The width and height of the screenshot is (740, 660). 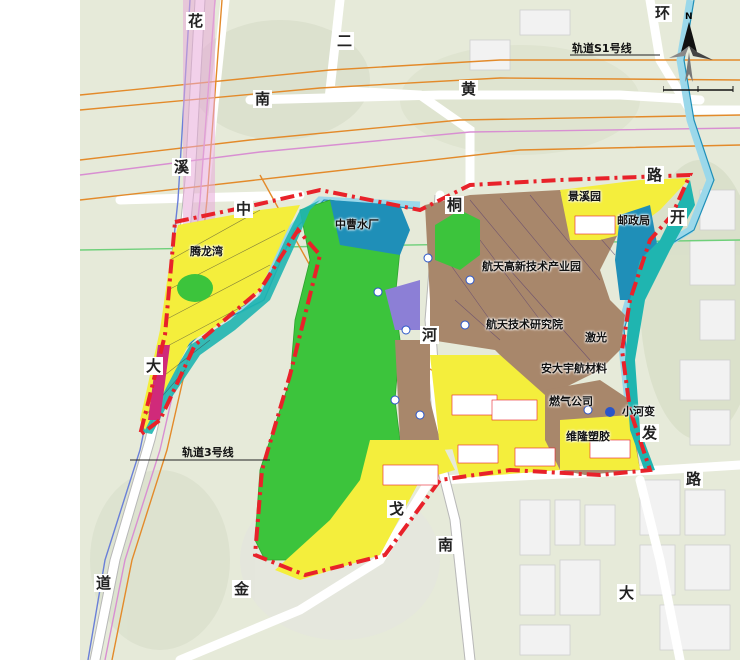 What do you see at coordinates (430, 335) in the screenshot?
I see `road-label-he: 河` at bounding box center [430, 335].